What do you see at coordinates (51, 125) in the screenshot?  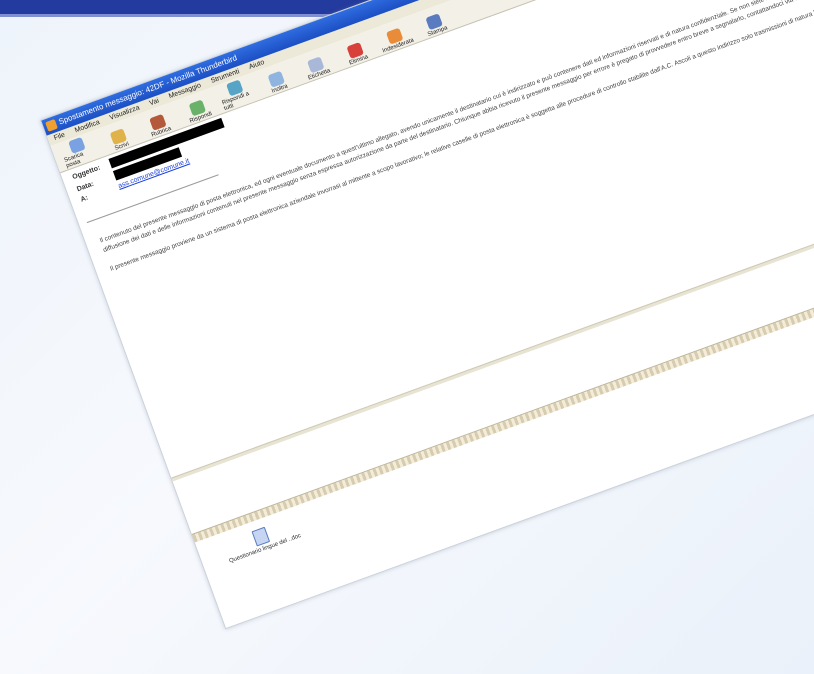 I see `thunderbird-icon` at bounding box center [51, 125].